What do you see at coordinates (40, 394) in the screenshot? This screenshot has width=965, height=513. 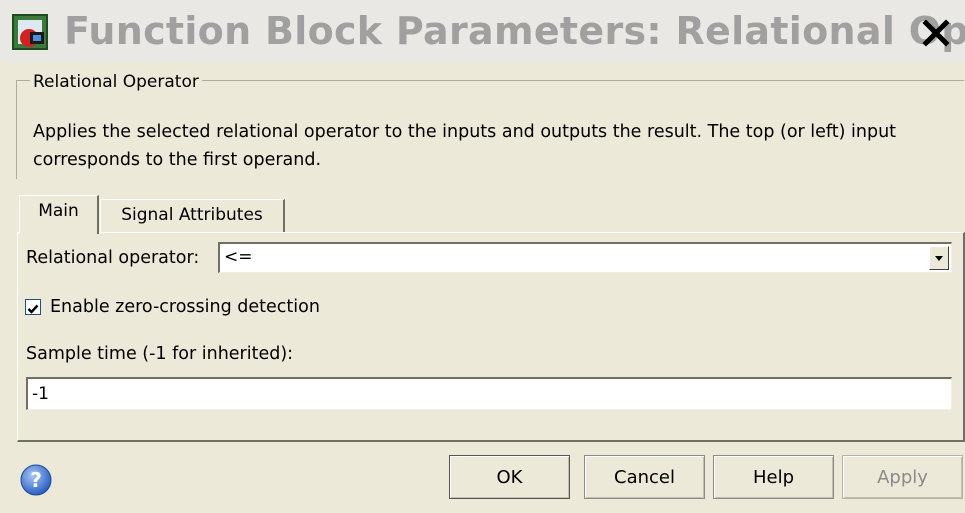 I see `sample-time-value: -1` at bounding box center [40, 394].